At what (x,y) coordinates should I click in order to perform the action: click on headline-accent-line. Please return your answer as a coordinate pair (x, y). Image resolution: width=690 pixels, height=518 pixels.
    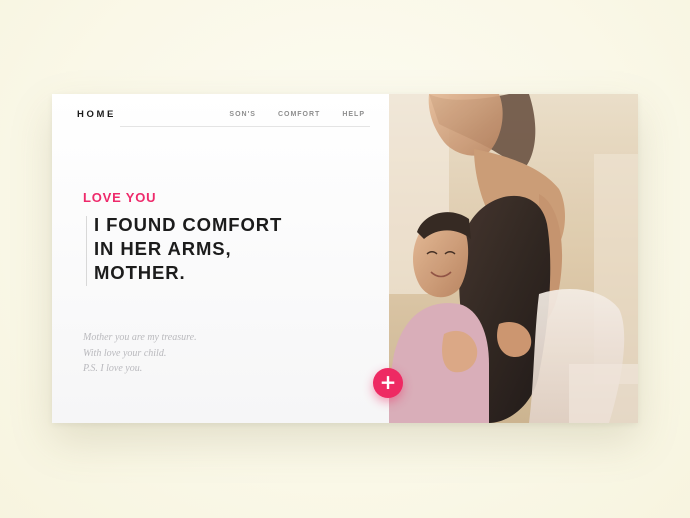
    Looking at the image, I should click on (86, 251).